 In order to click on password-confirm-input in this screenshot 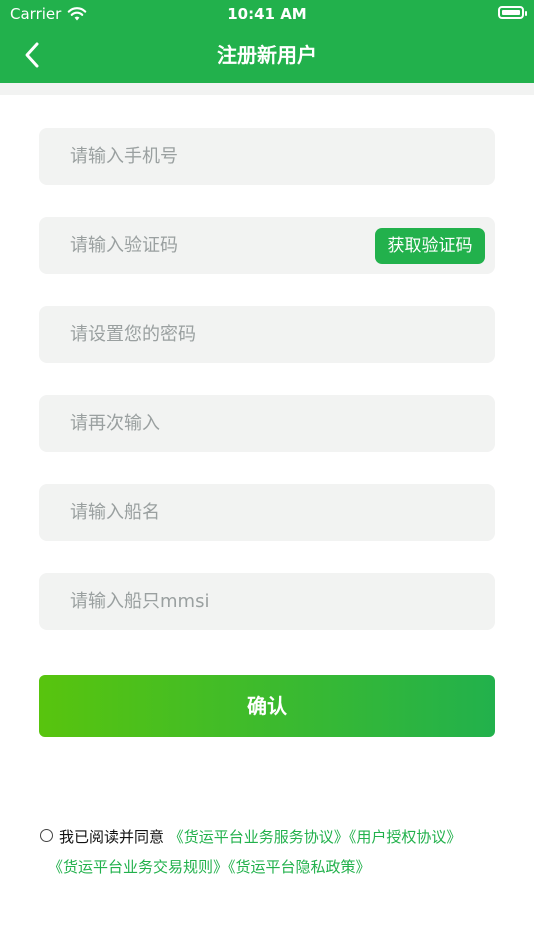, I will do `click(267, 423)`.